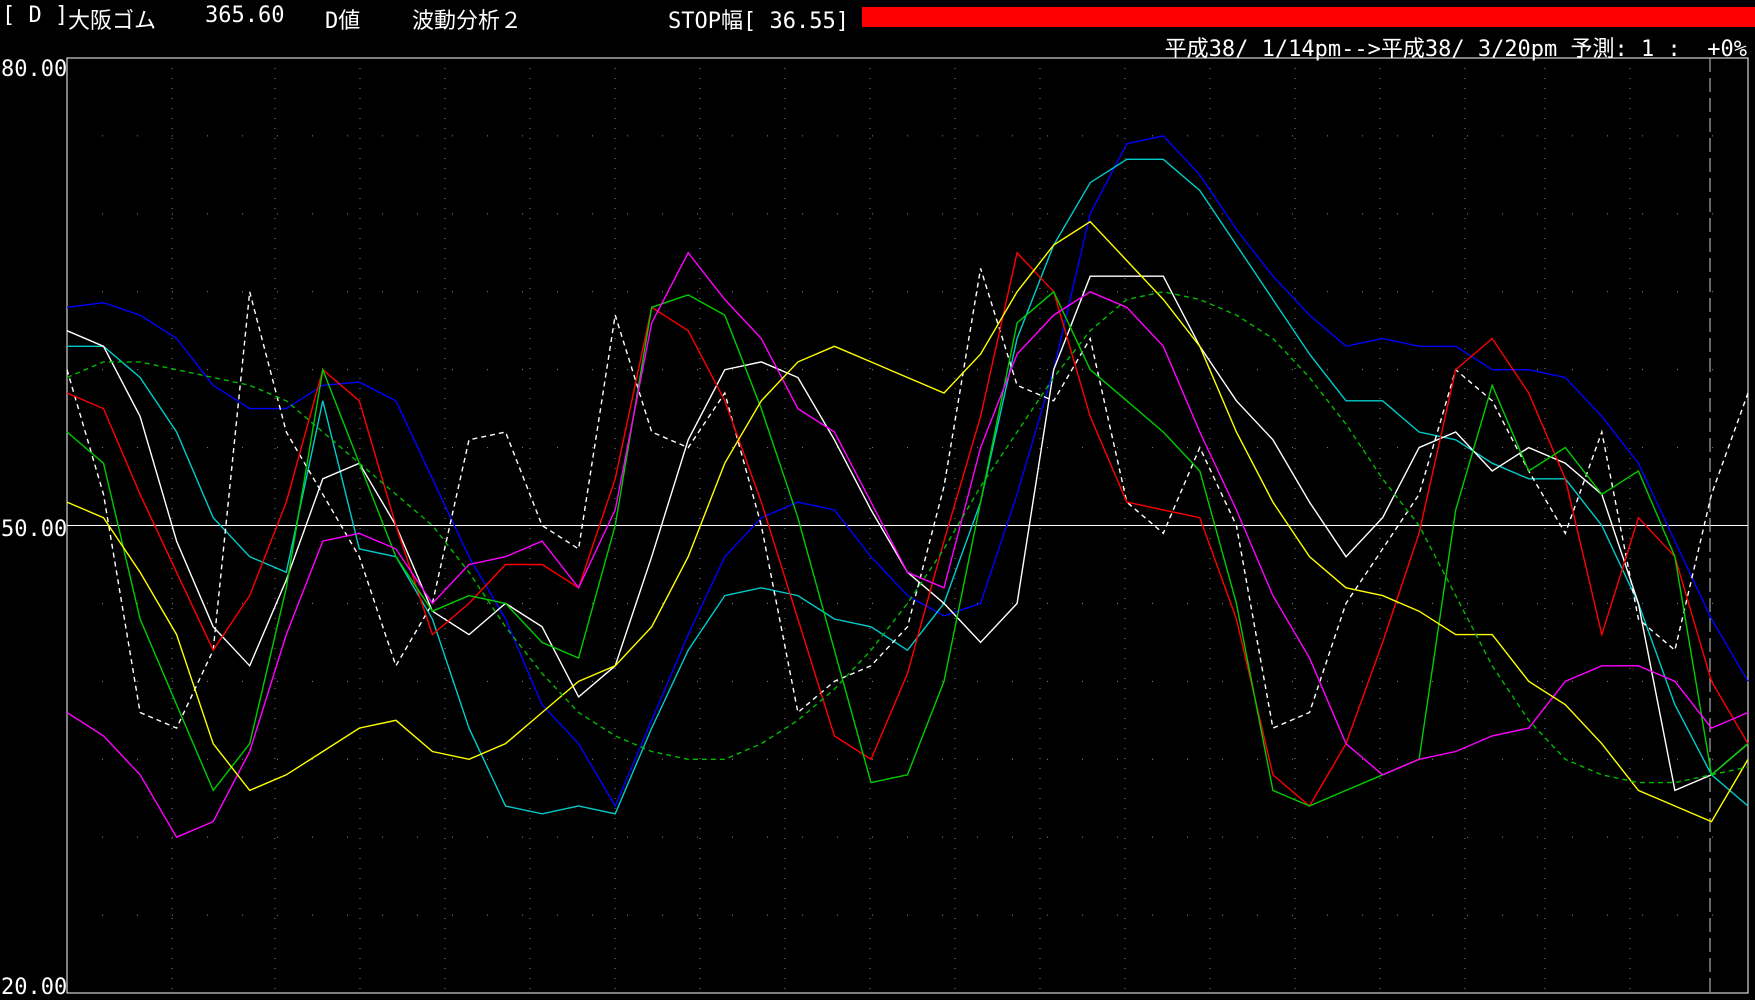 Image resolution: width=1755 pixels, height=1000 pixels. I want to click on y-tick-mid: 50.00, so click(34, 529).